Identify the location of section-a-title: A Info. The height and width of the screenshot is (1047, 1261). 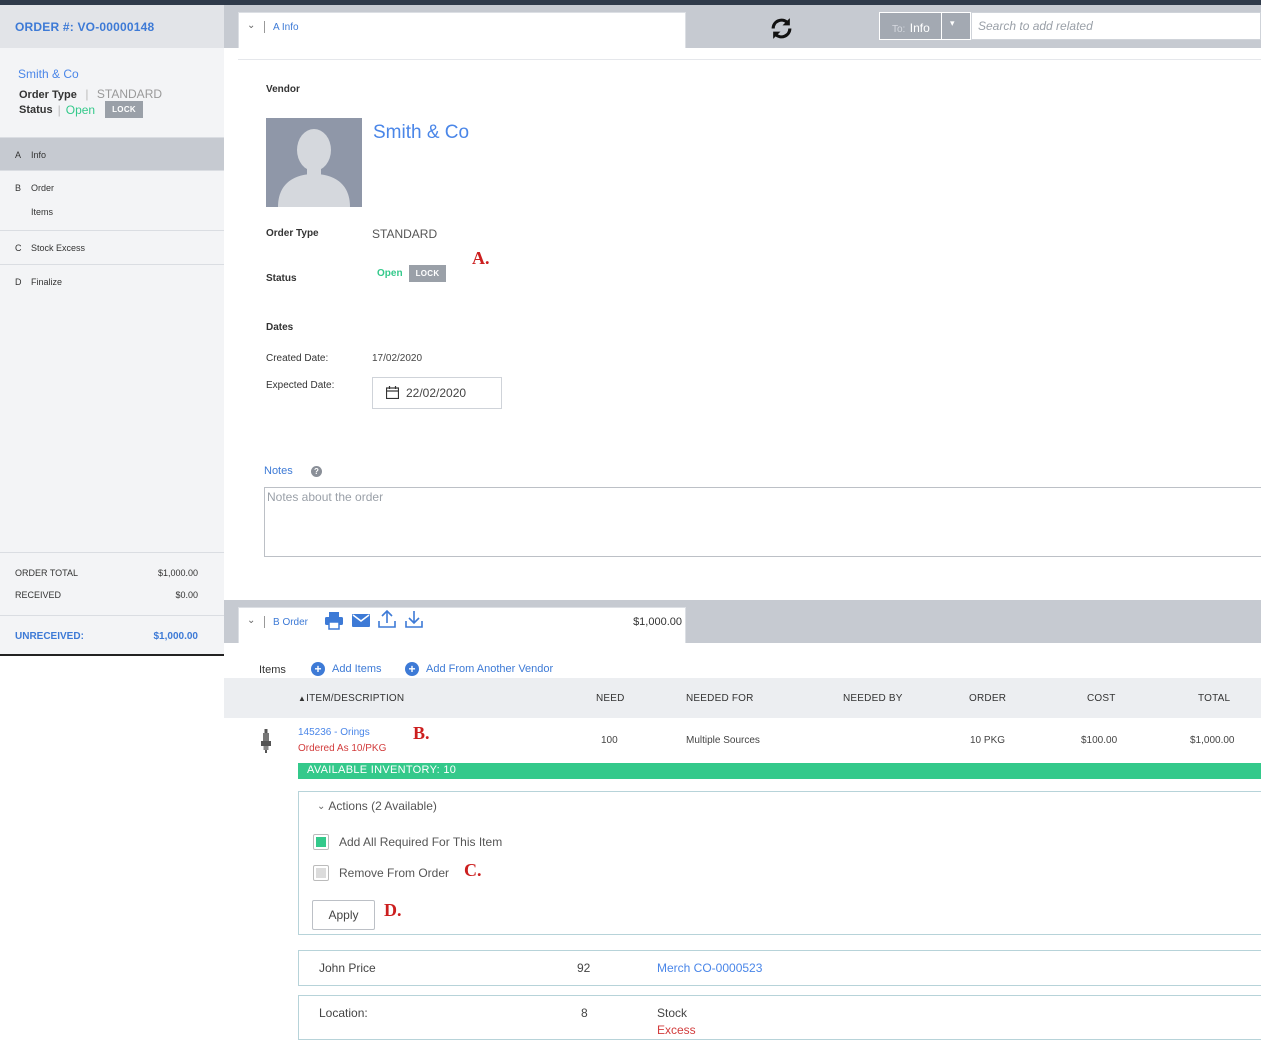
(286, 27).